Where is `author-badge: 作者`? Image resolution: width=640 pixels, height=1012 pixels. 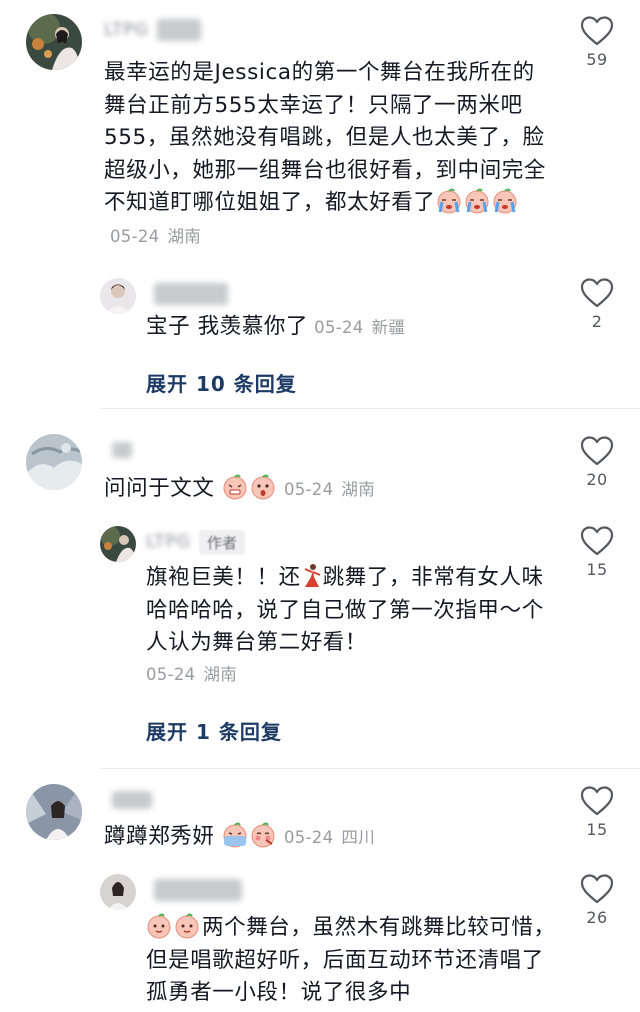 author-badge: 作者 is located at coordinates (221, 542).